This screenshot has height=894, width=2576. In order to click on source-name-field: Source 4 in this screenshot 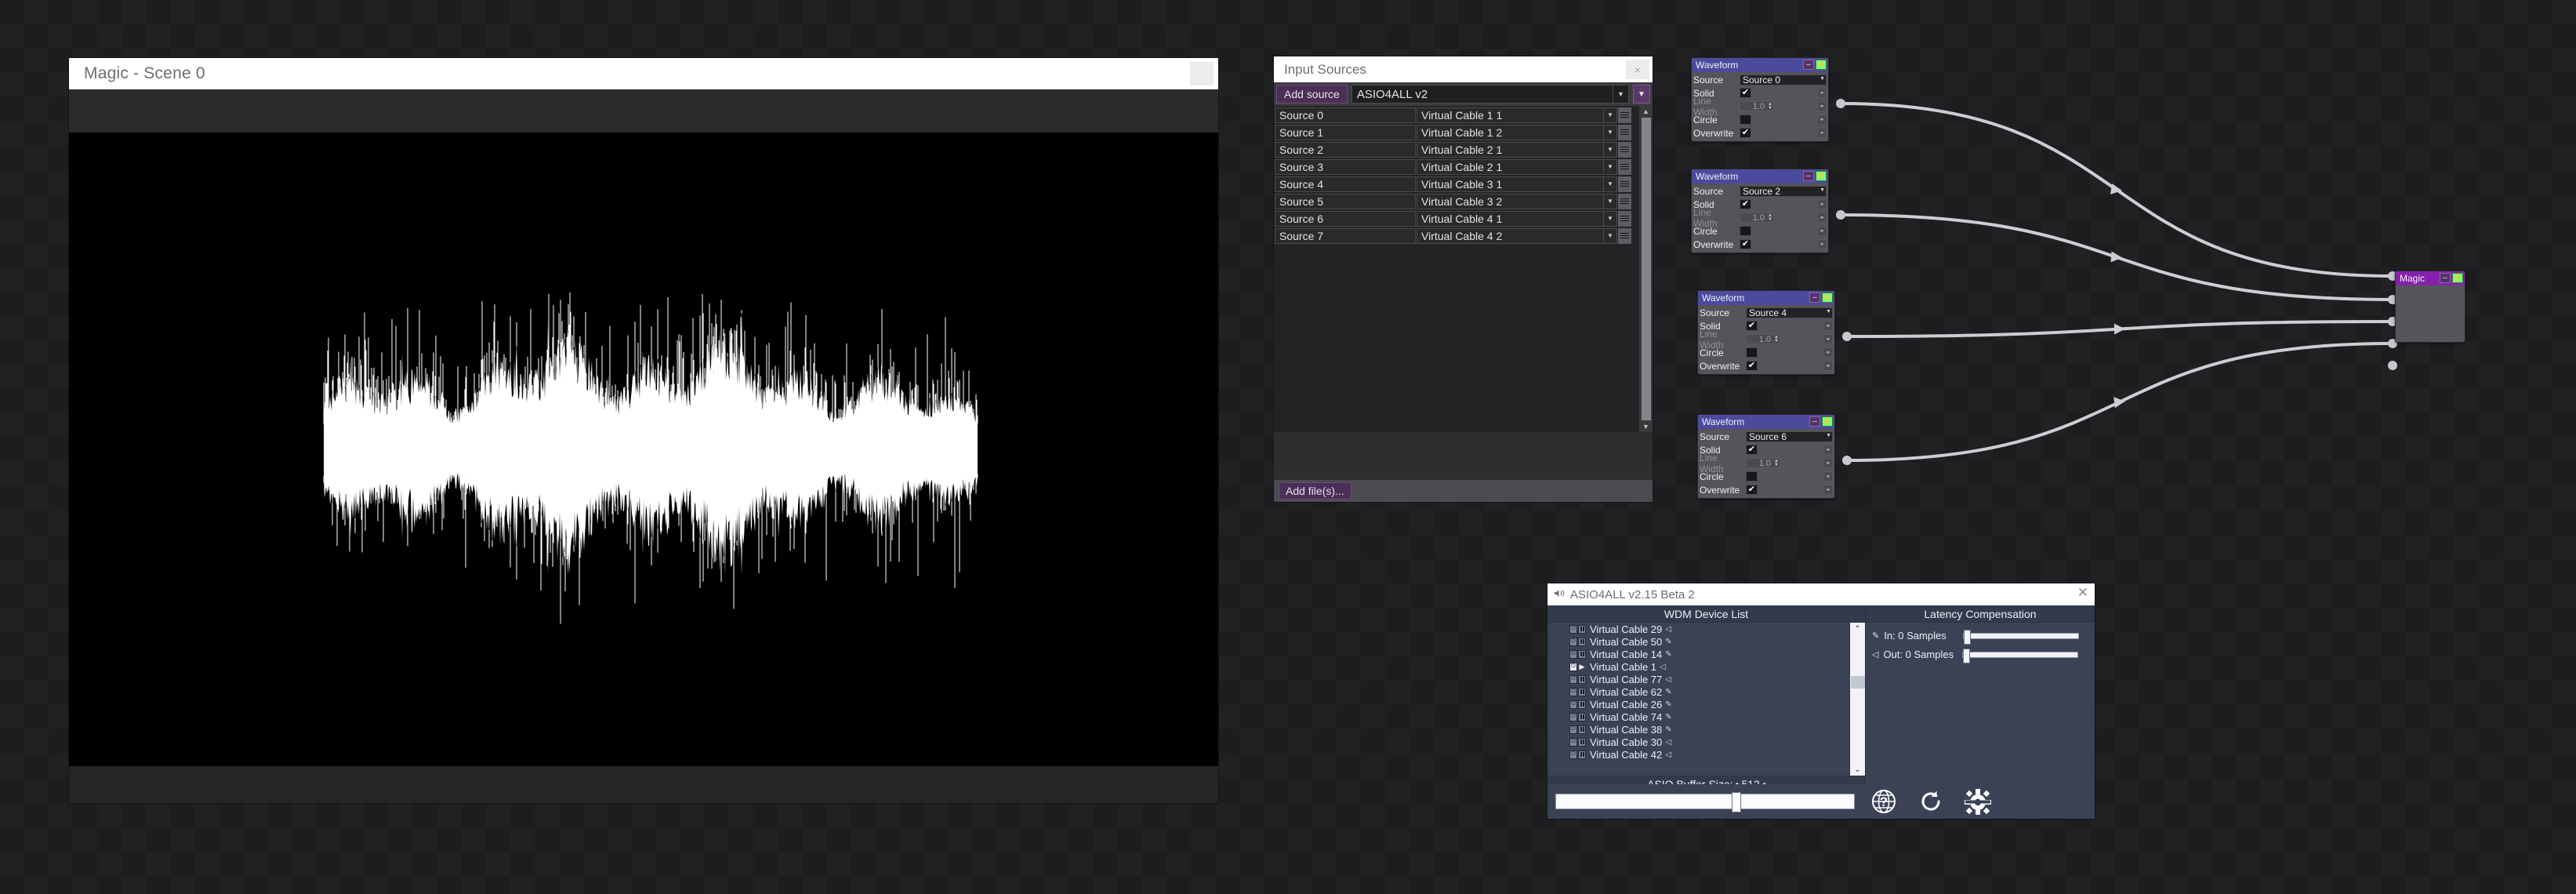, I will do `click(1345, 184)`.